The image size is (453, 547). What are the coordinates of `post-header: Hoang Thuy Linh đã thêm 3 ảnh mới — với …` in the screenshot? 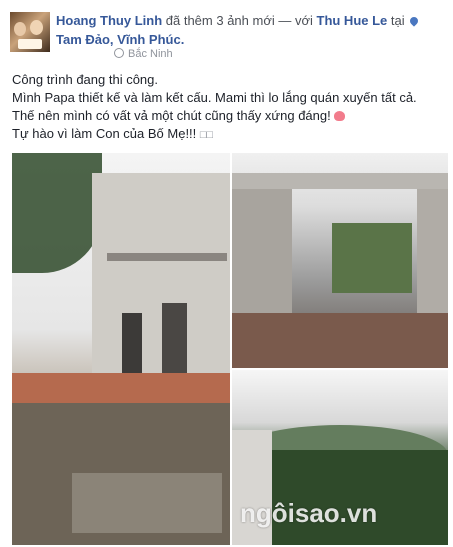 It's located at (251, 30).